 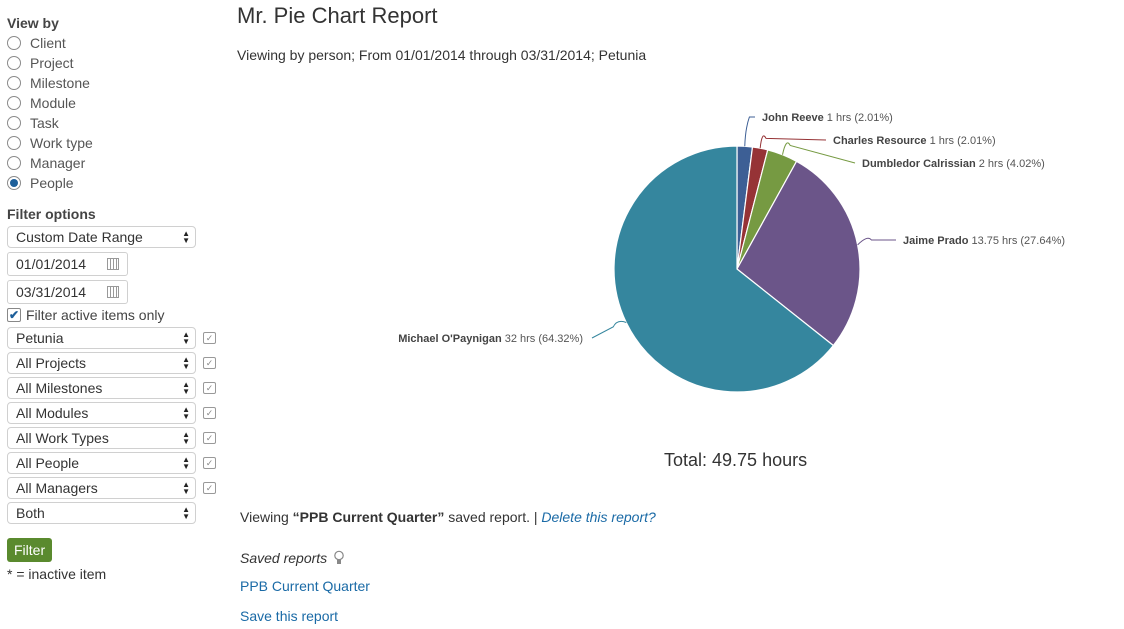 What do you see at coordinates (266, 517) in the screenshot?
I see `viewing-prefix: Viewing` at bounding box center [266, 517].